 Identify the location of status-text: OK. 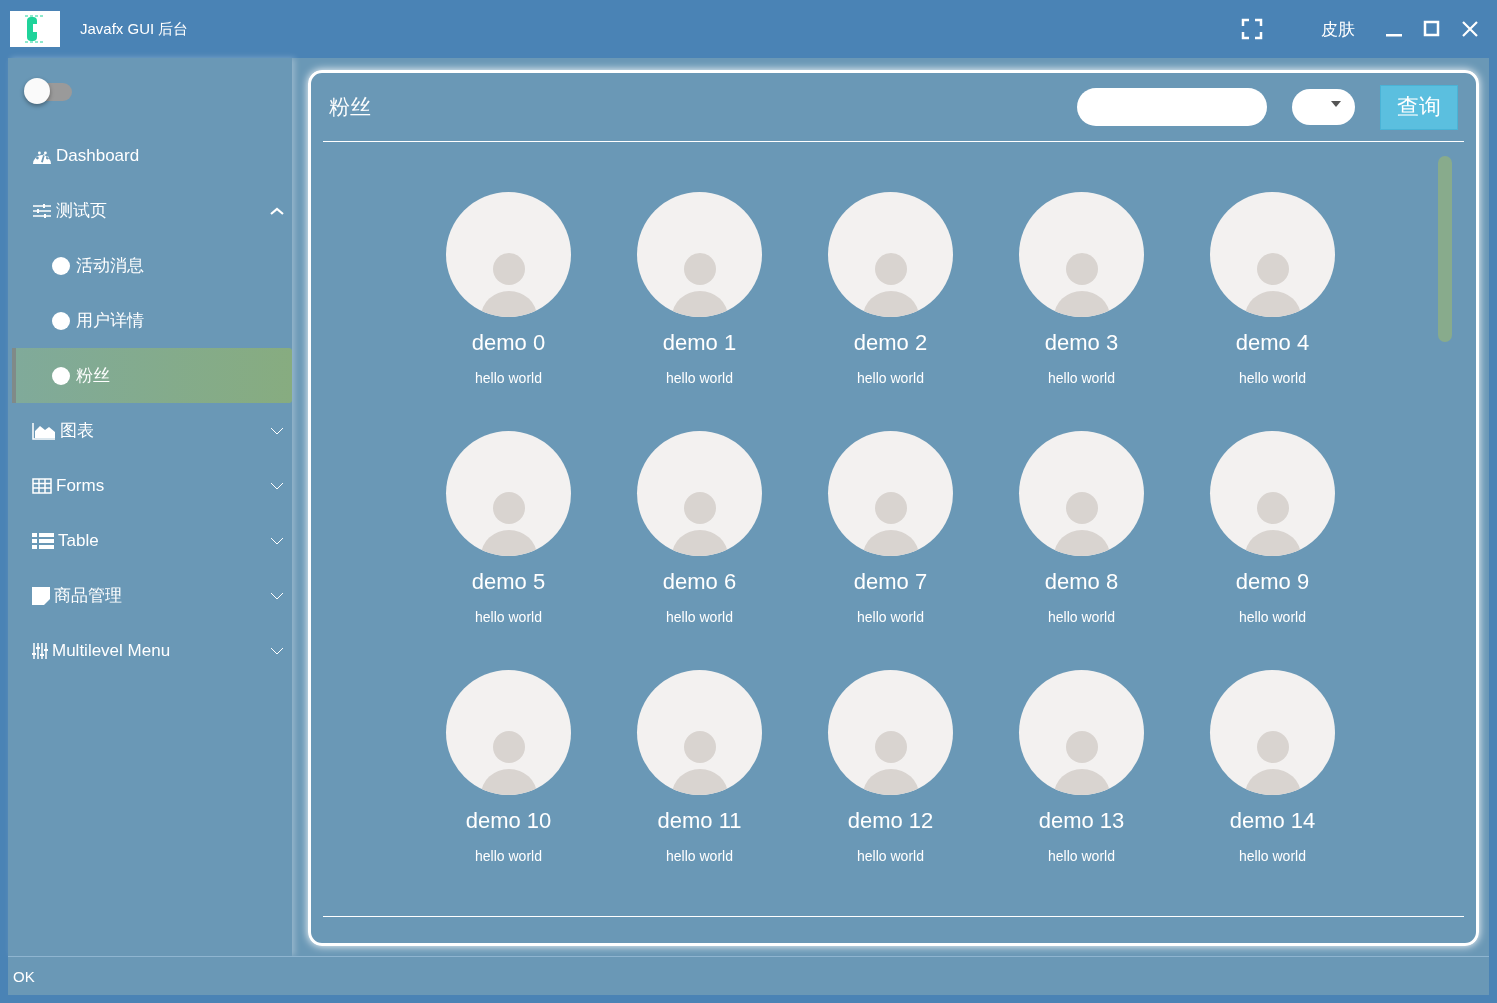
(24, 976).